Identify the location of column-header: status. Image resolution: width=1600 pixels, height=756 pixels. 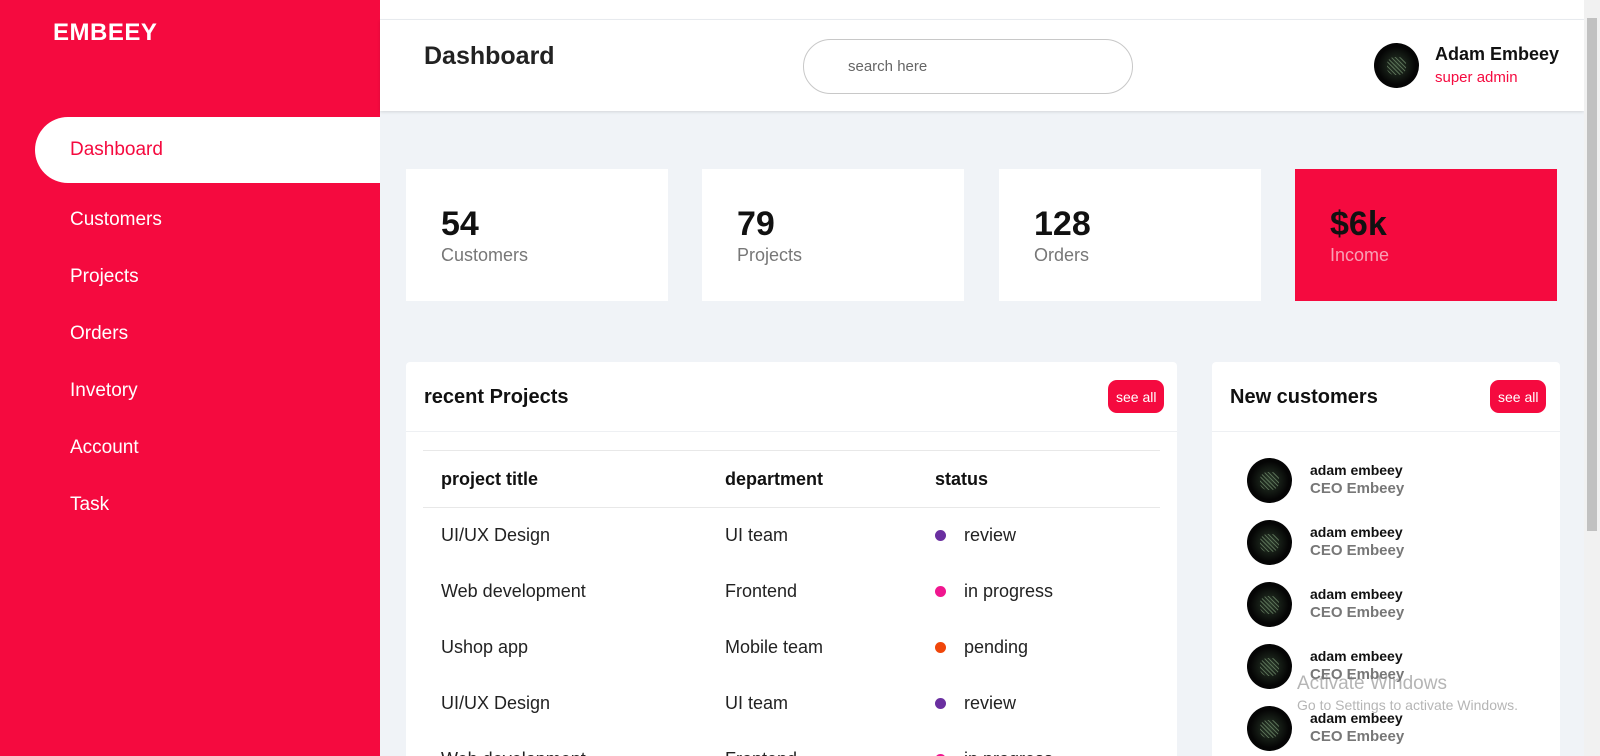
(962, 478).